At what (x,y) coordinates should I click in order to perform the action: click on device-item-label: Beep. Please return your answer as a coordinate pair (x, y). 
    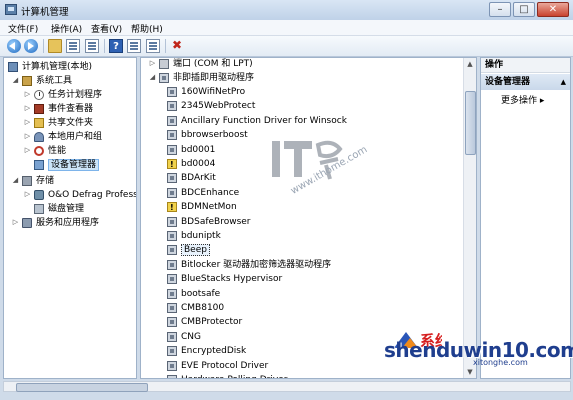
    Looking at the image, I should click on (195, 250).